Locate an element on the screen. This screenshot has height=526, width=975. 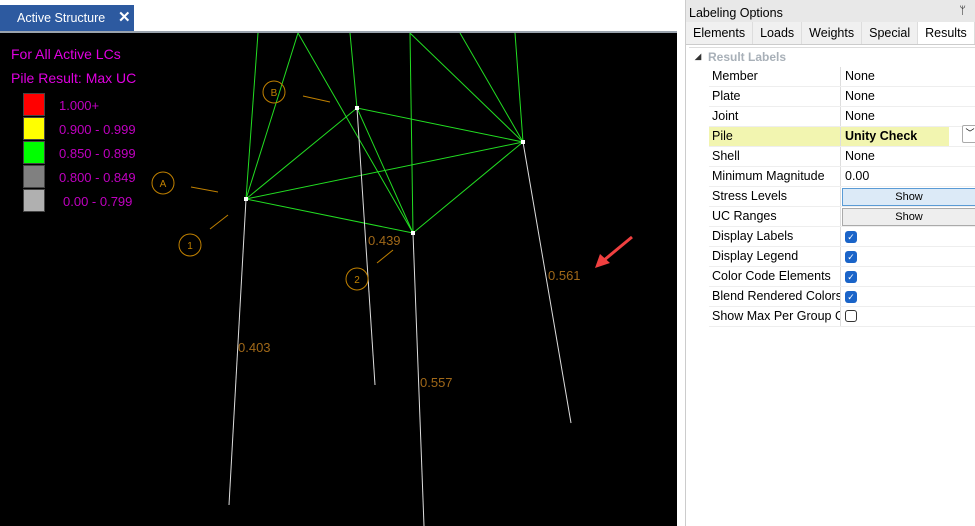
marker-label: B is located at coordinates (274, 93).